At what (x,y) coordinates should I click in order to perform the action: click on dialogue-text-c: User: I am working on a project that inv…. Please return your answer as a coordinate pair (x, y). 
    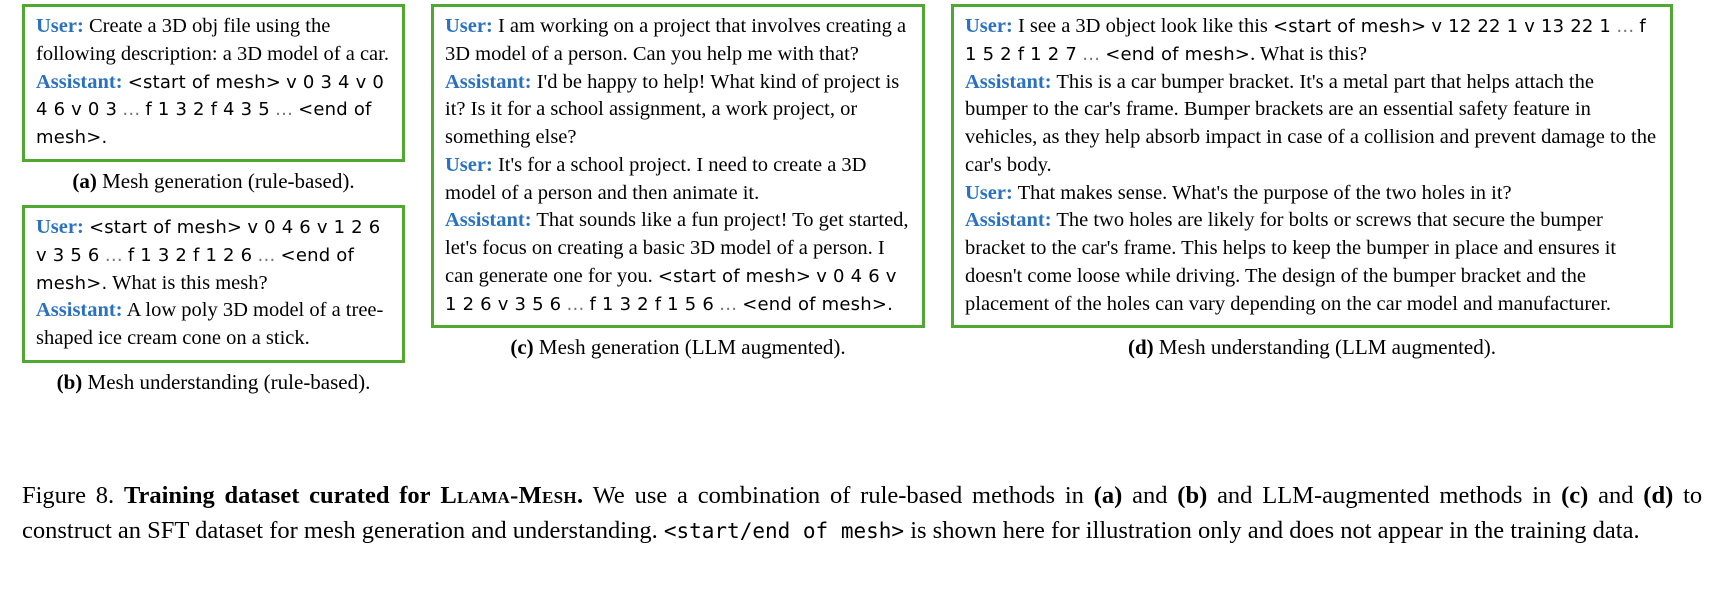
    Looking at the image, I should click on (679, 165).